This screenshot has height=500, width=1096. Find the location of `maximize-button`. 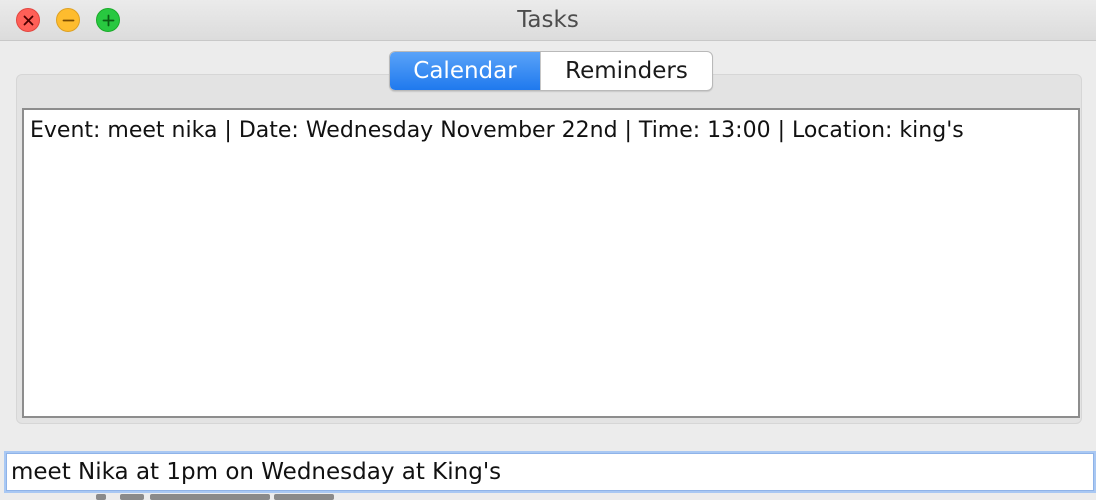

maximize-button is located at coordinates (108, 20).